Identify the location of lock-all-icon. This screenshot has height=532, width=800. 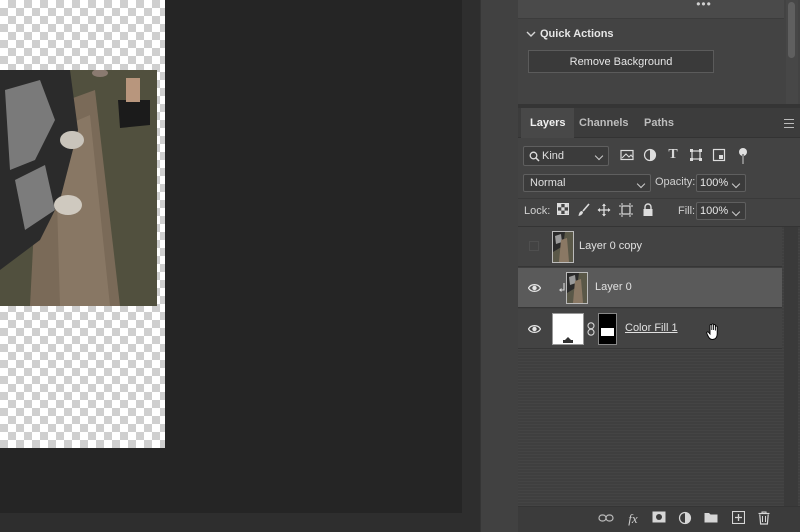
(648, 210).